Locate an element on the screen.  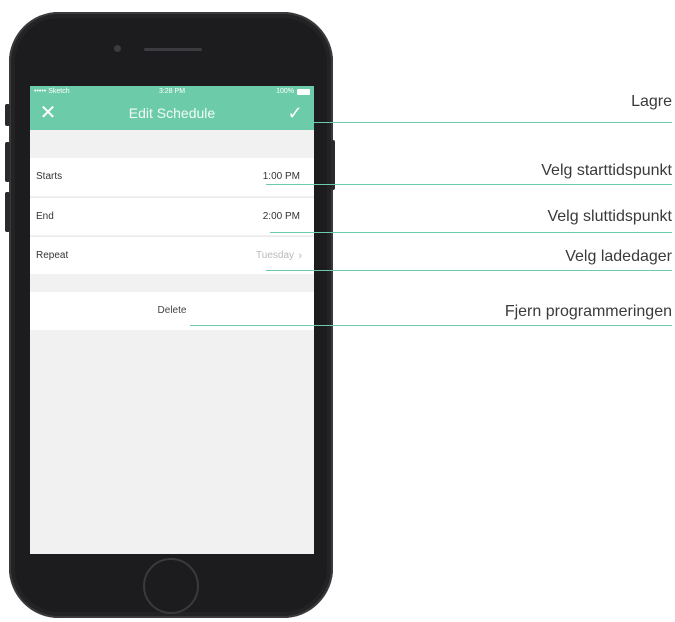
leader-end-time is located at coordinates (471, 232).